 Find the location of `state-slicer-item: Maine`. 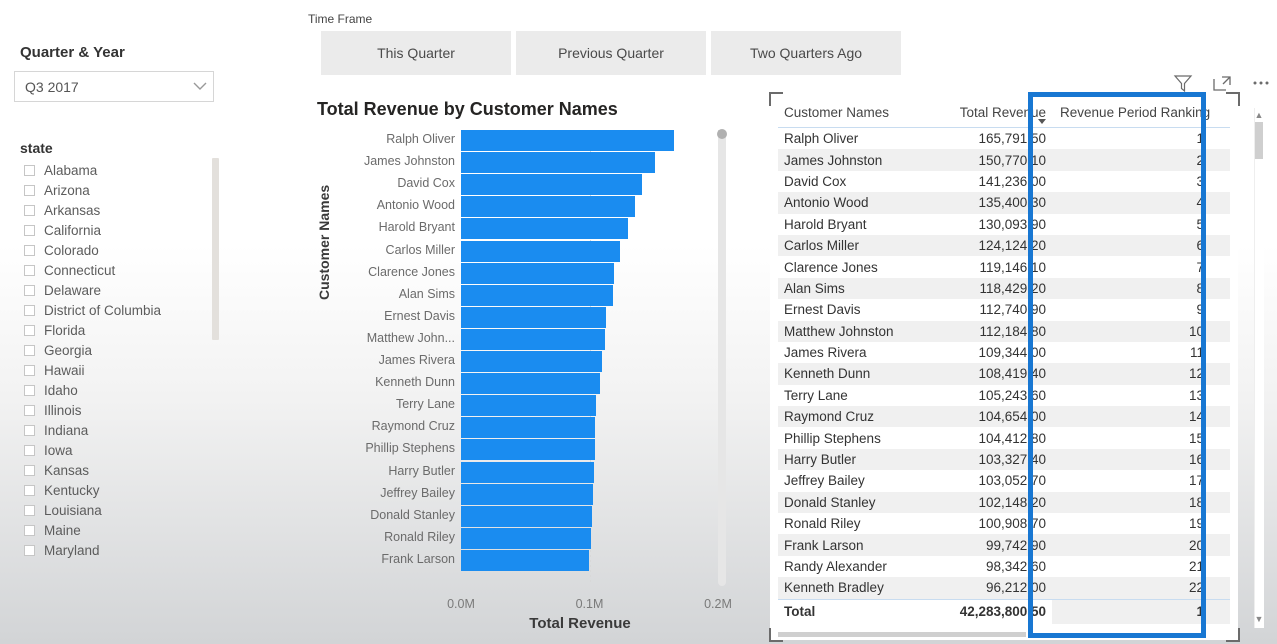

state-slicer-item: Maine is located at coordinates (114, 530).